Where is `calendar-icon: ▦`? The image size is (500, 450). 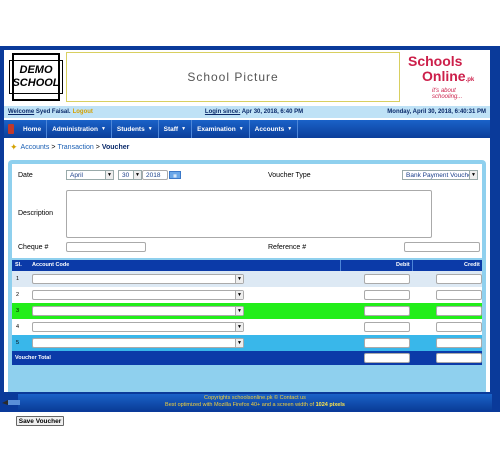
calendar-icon: ▦ is located at coordinates (175, 175).